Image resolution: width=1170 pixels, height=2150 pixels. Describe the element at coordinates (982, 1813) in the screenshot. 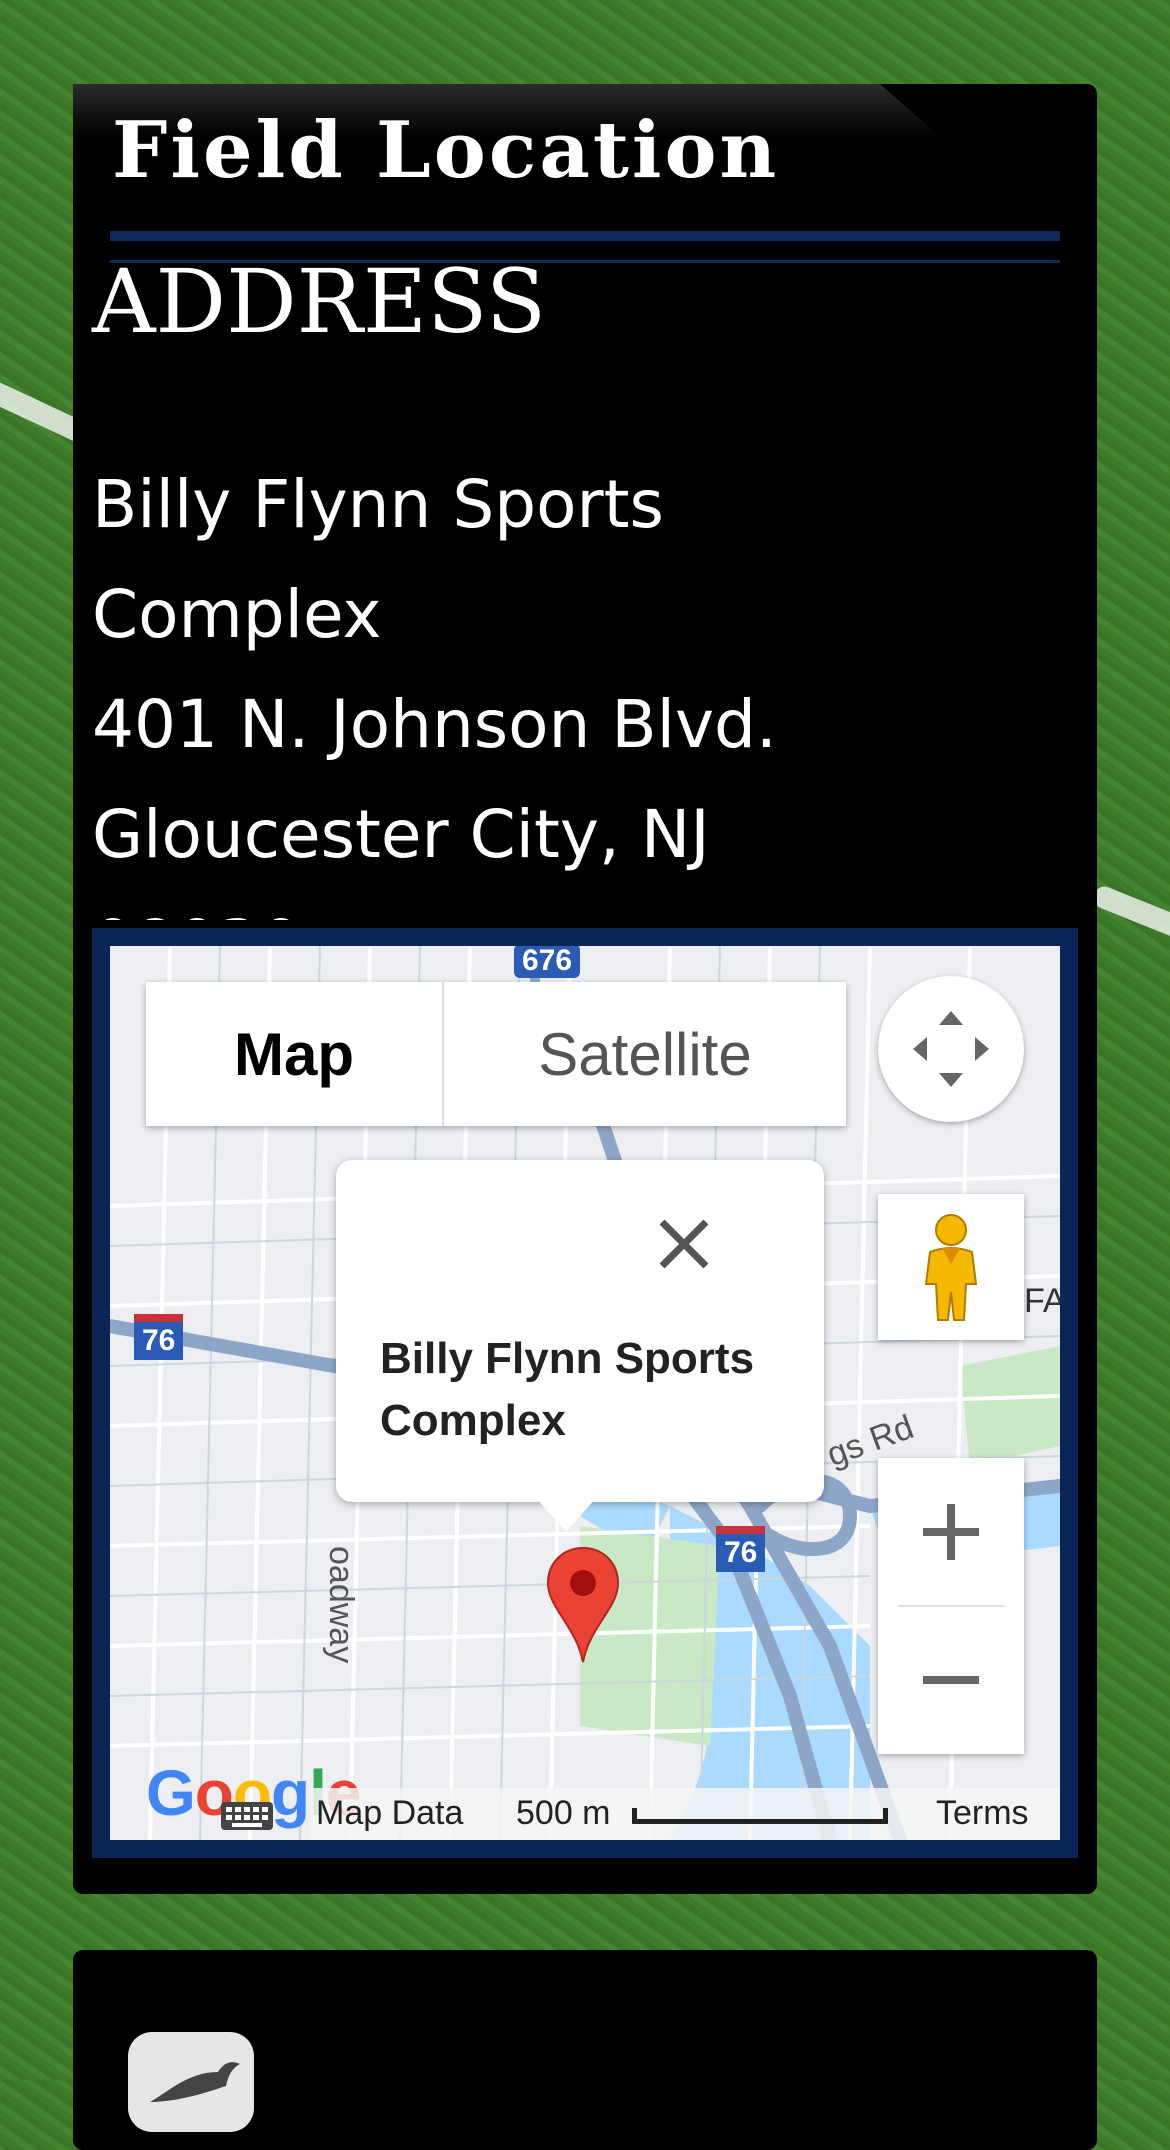

I see `terms-link: Terms` at that location.